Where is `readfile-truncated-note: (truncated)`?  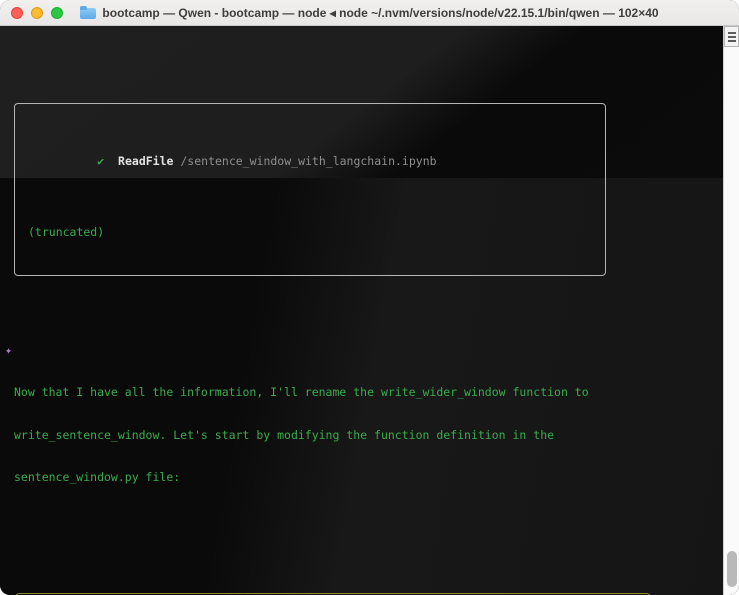
readfile-truncated-note: (truncated) is located at coordinates (66, 232).